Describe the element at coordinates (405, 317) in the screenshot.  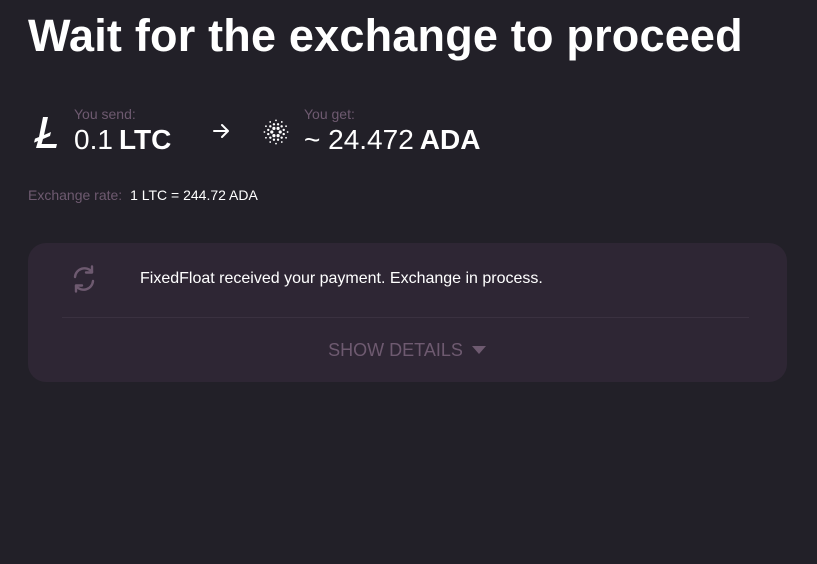
I see `divider` at that location.